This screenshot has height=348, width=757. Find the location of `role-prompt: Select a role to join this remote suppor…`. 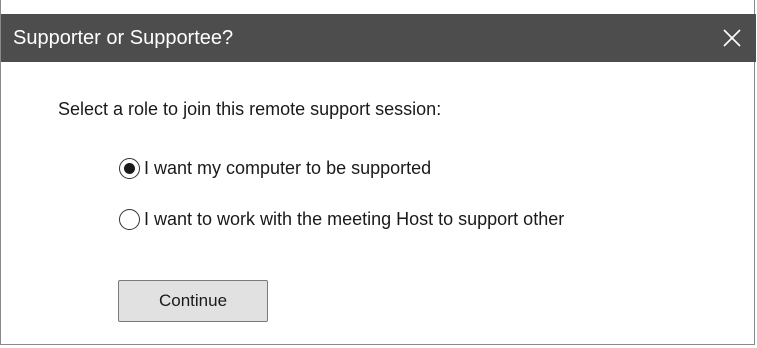

role-prompt: Select a role to join this remote suppor… is located at coordinates (250, 109).